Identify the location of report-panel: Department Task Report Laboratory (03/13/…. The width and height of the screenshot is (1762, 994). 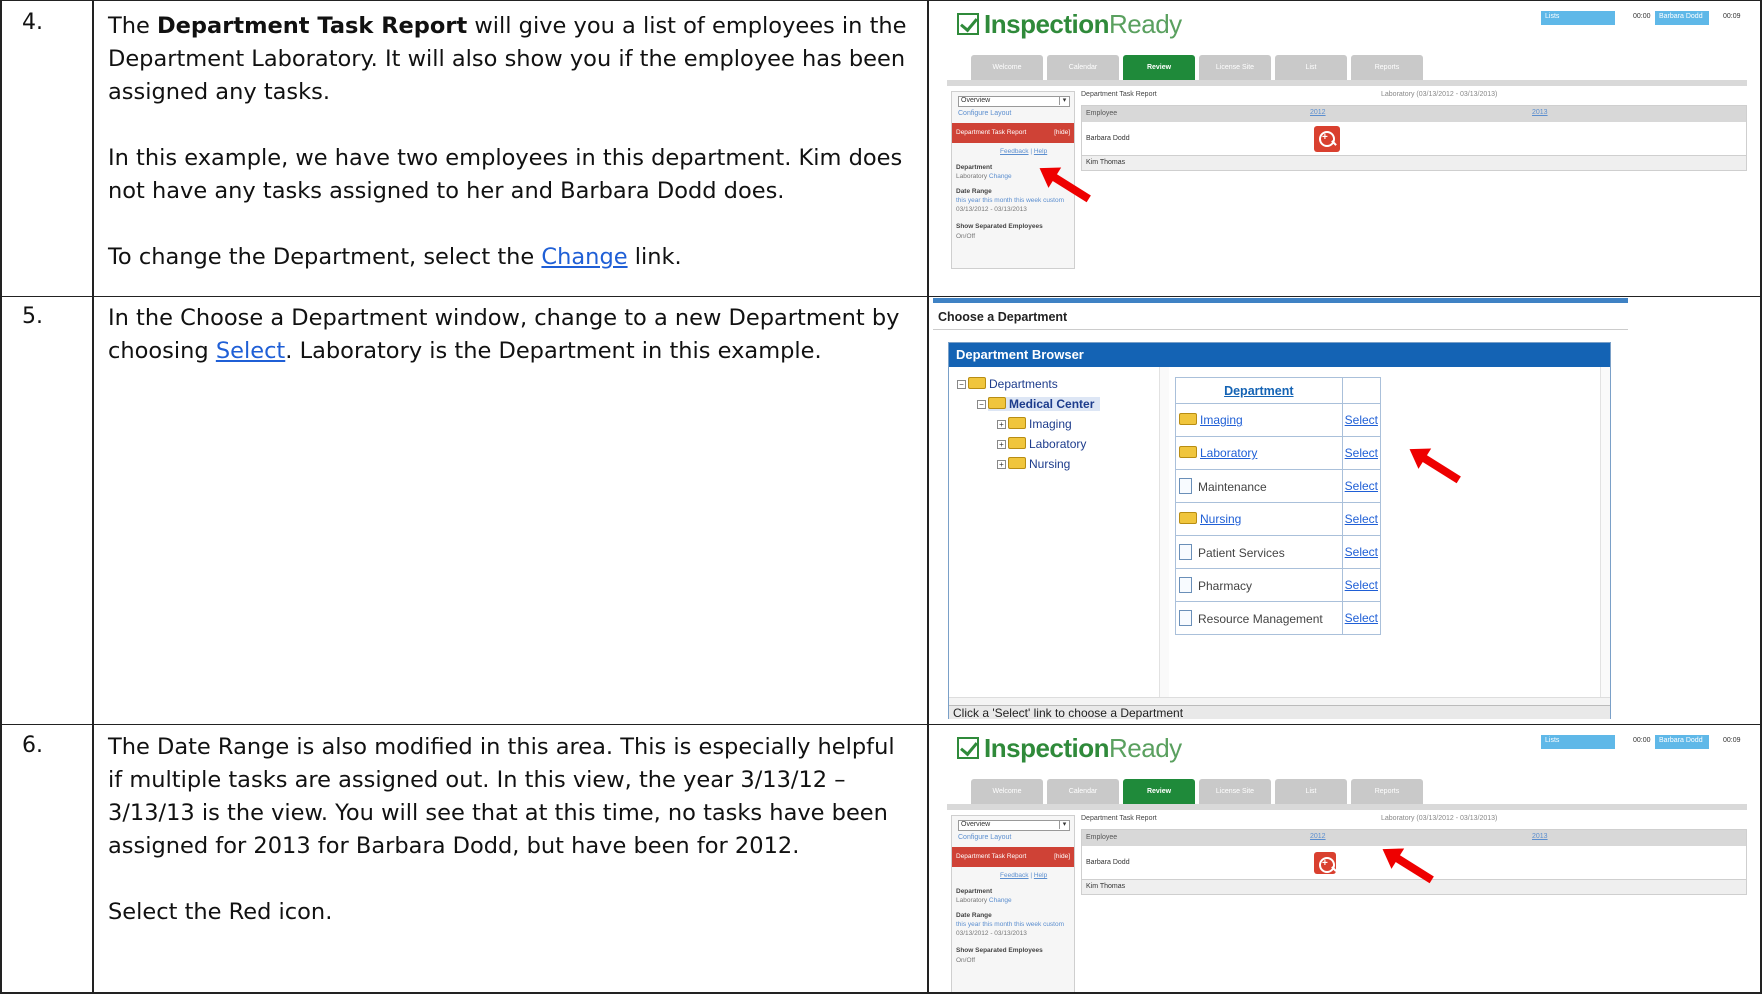
(1414, 131).